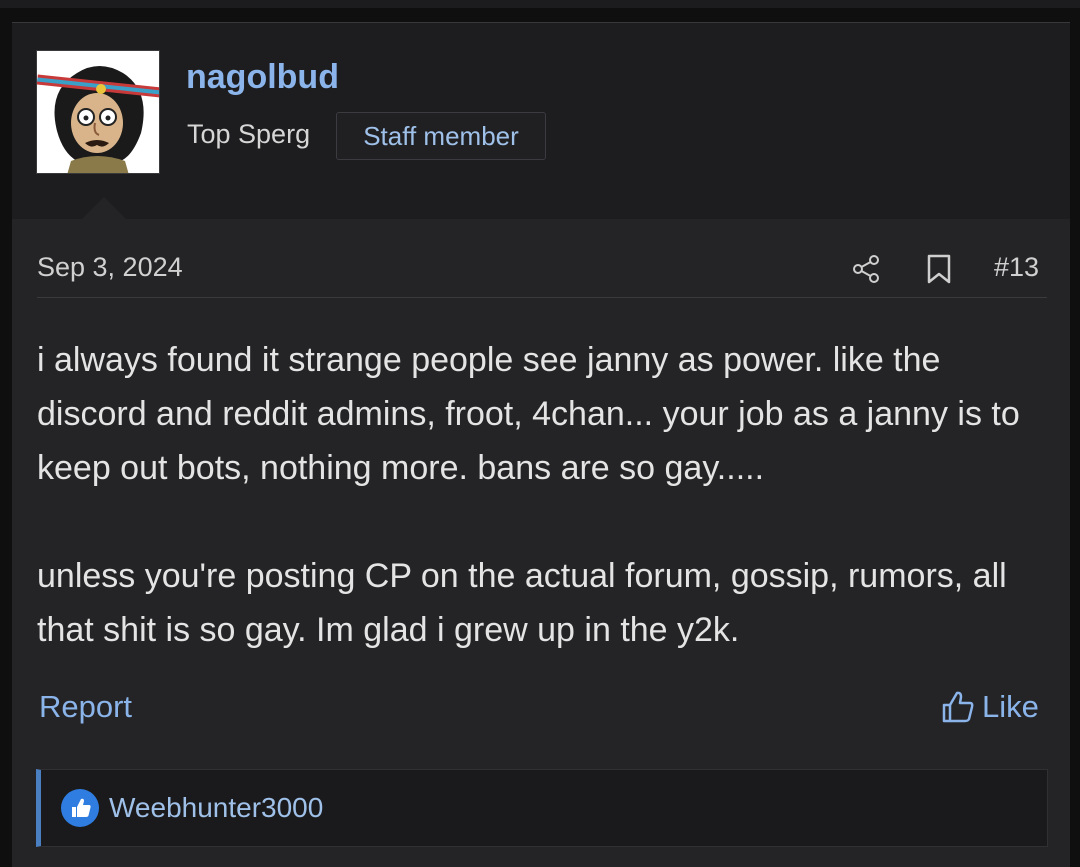  Describe the element at coordinates (85, 707) in the screenshot. I see `report-link: Report` at that location.